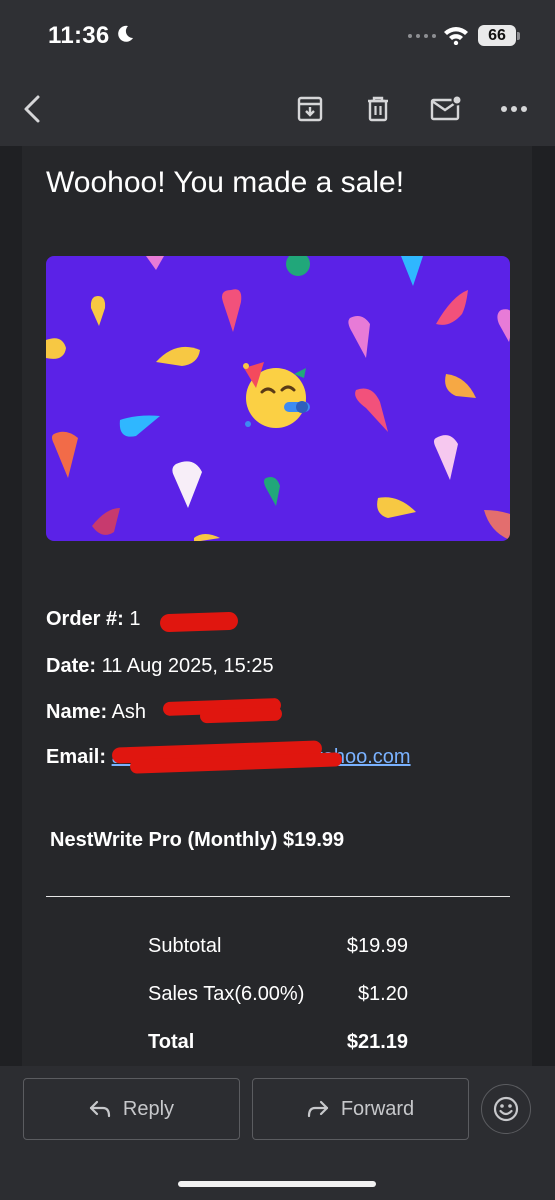 This screenshot has width=555, height=1200. I want to click on reply-label: Reply, so click(148, 1108).